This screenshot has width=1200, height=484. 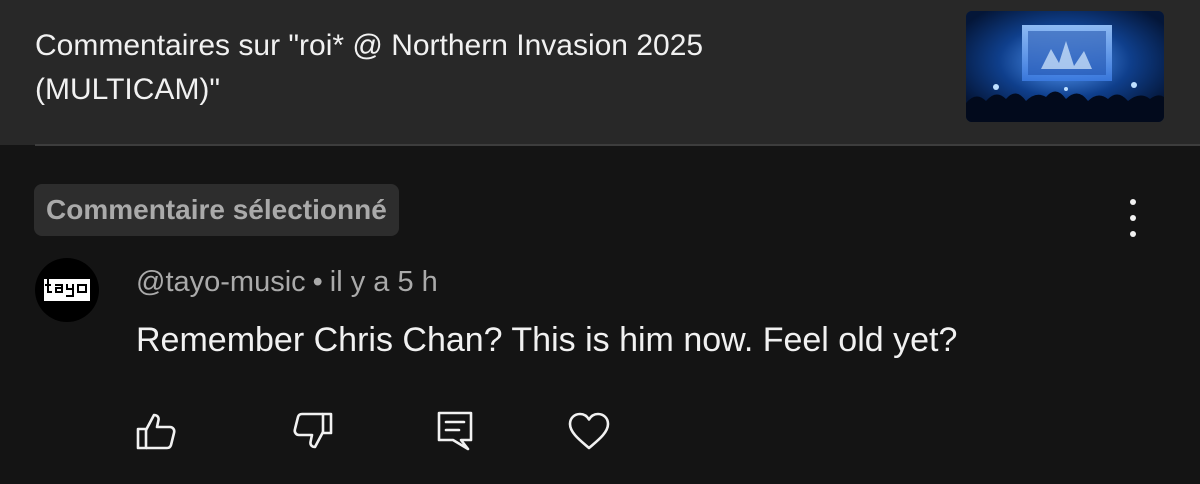 I want to click on video-thumbnail, so click(x=1065, y=66).